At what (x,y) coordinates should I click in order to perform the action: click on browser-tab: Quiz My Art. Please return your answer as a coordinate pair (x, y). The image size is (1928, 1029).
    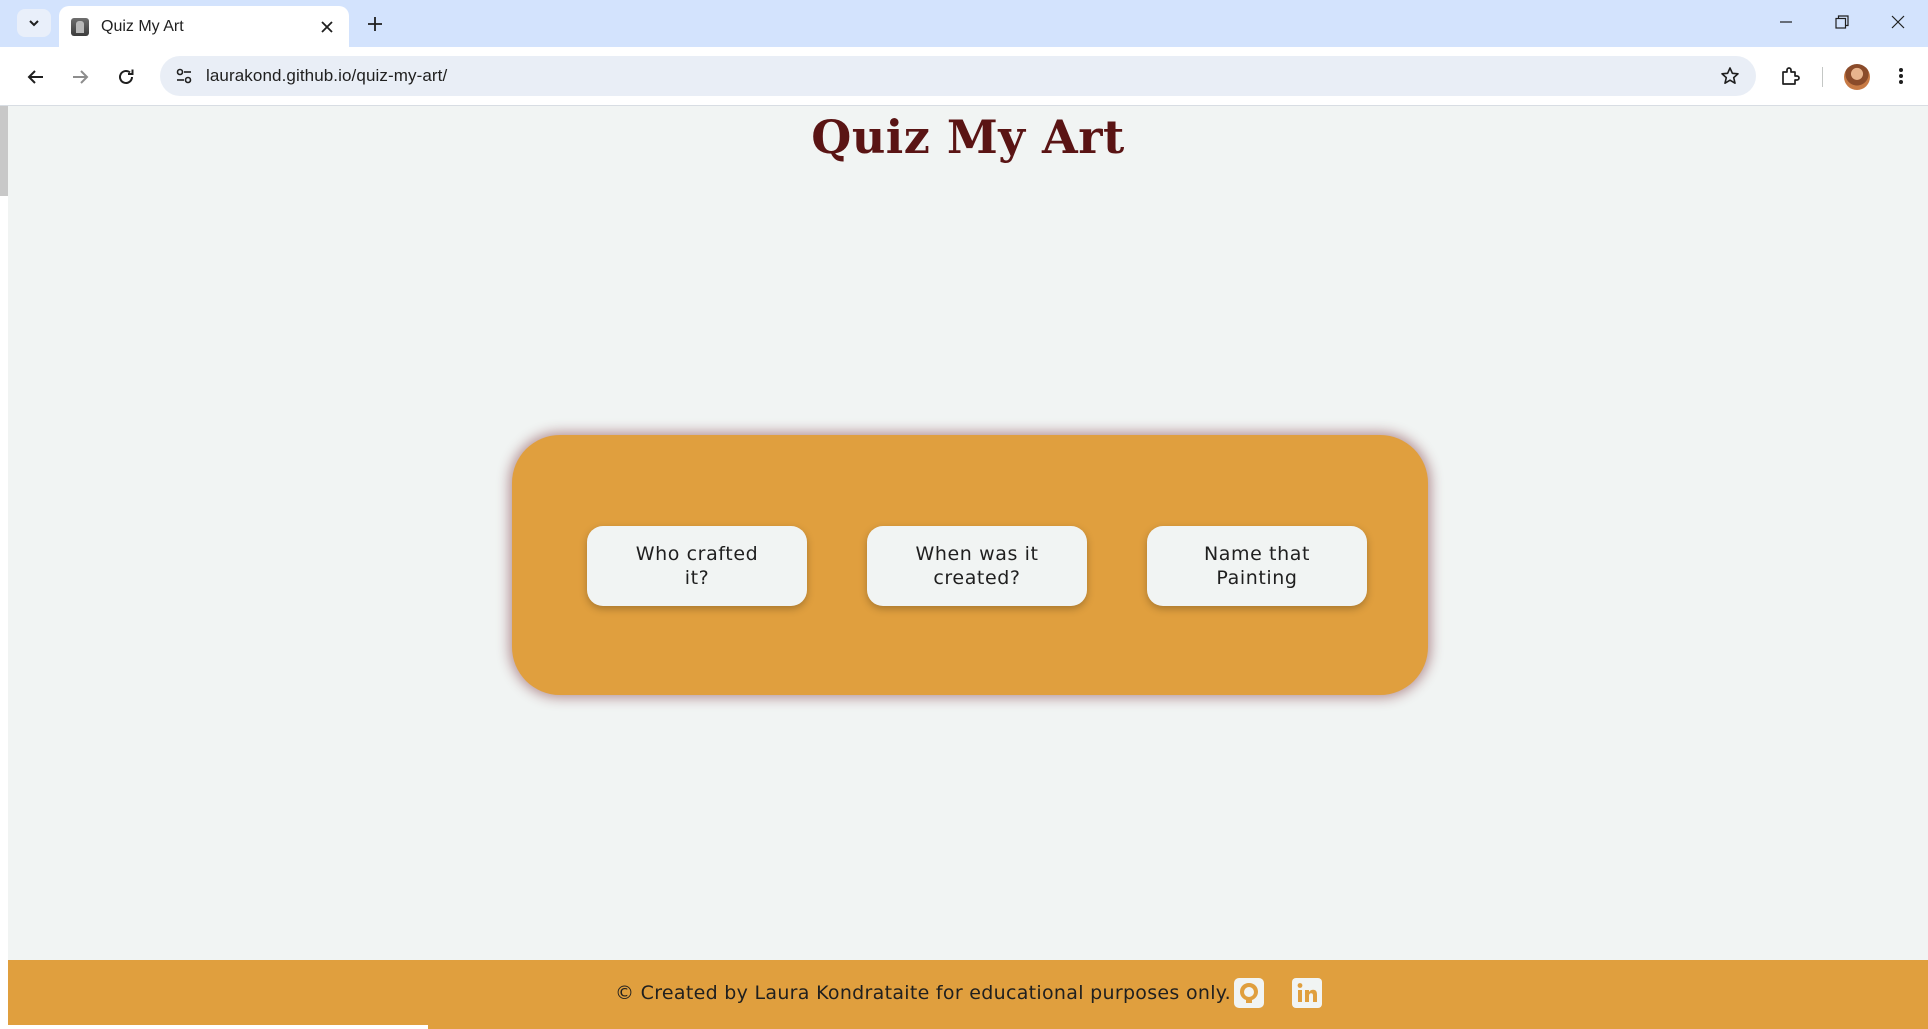
    Looking at the image, I should click on (204, 26).